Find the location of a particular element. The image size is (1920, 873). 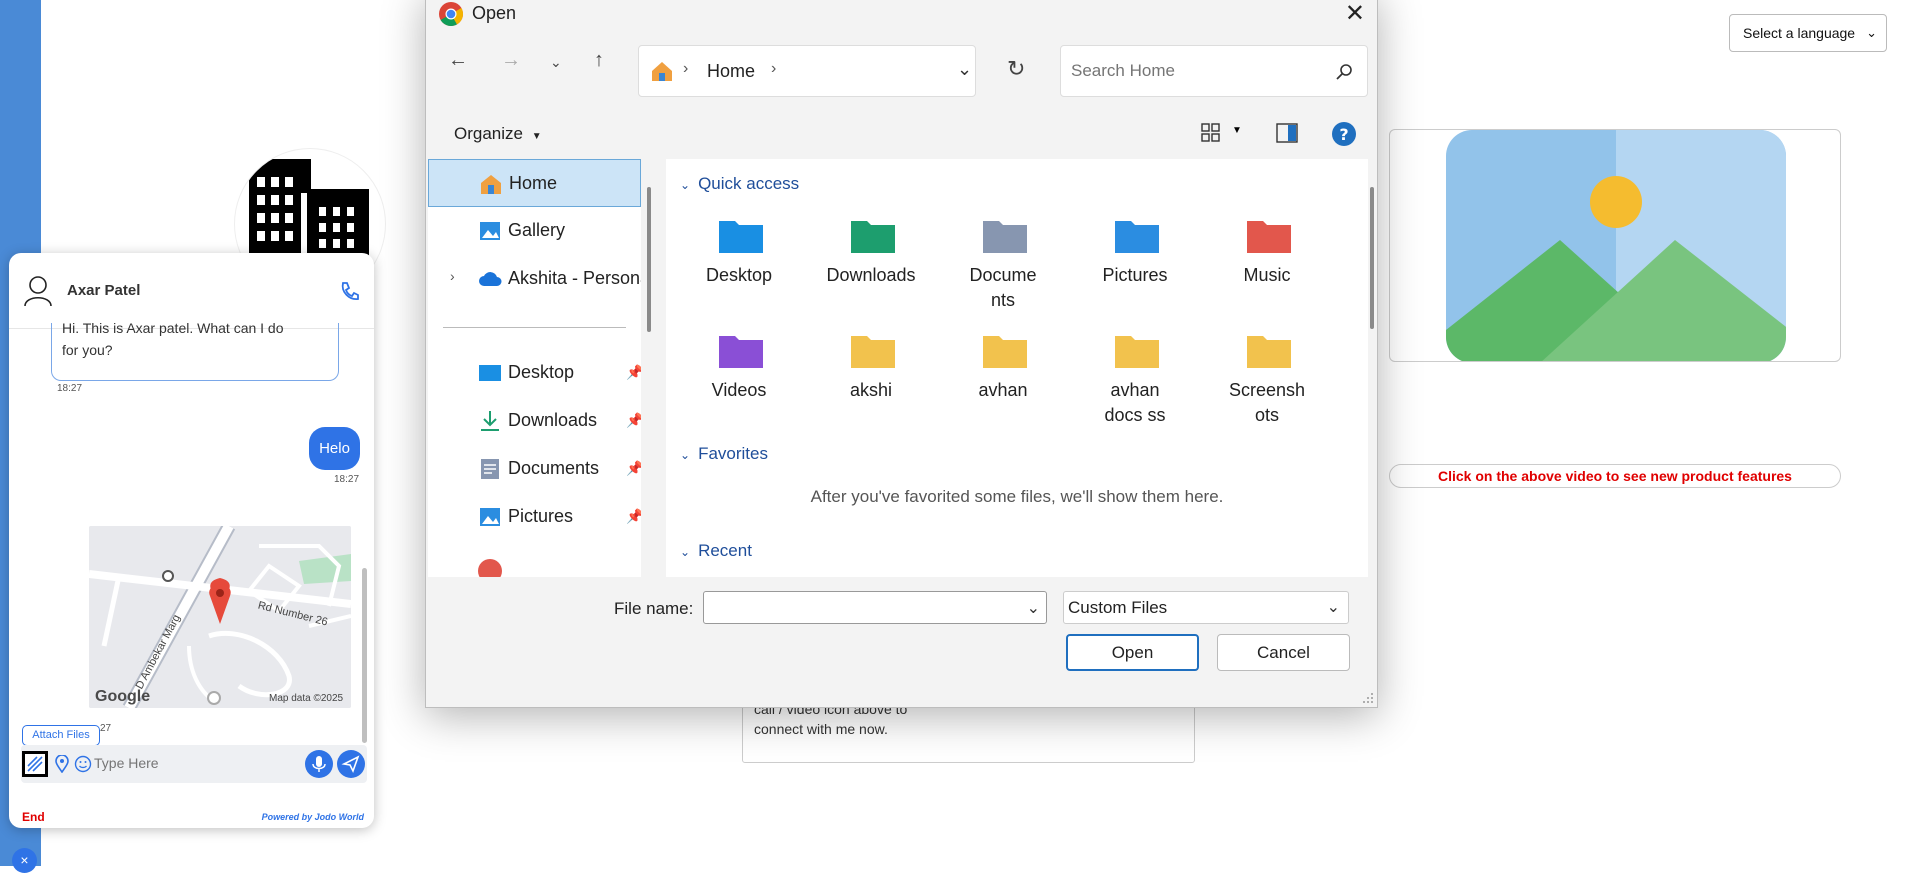

folder-tile: Videos is located at coordinates (739, 369).